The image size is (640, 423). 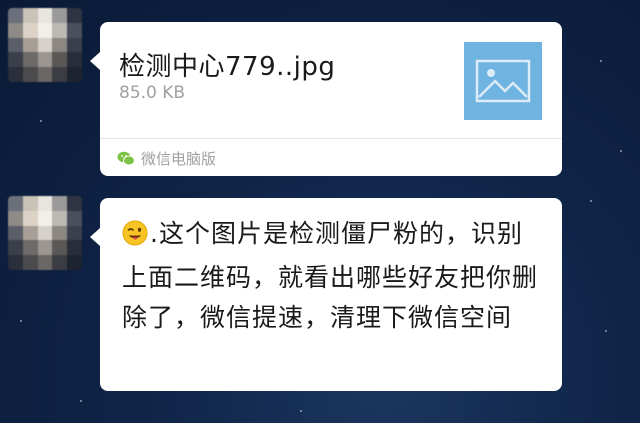 What do you see at coordinates (152, 93) in the screenshot?
I see `file-size: 85.0 KB` at bounding box center [152, 93].